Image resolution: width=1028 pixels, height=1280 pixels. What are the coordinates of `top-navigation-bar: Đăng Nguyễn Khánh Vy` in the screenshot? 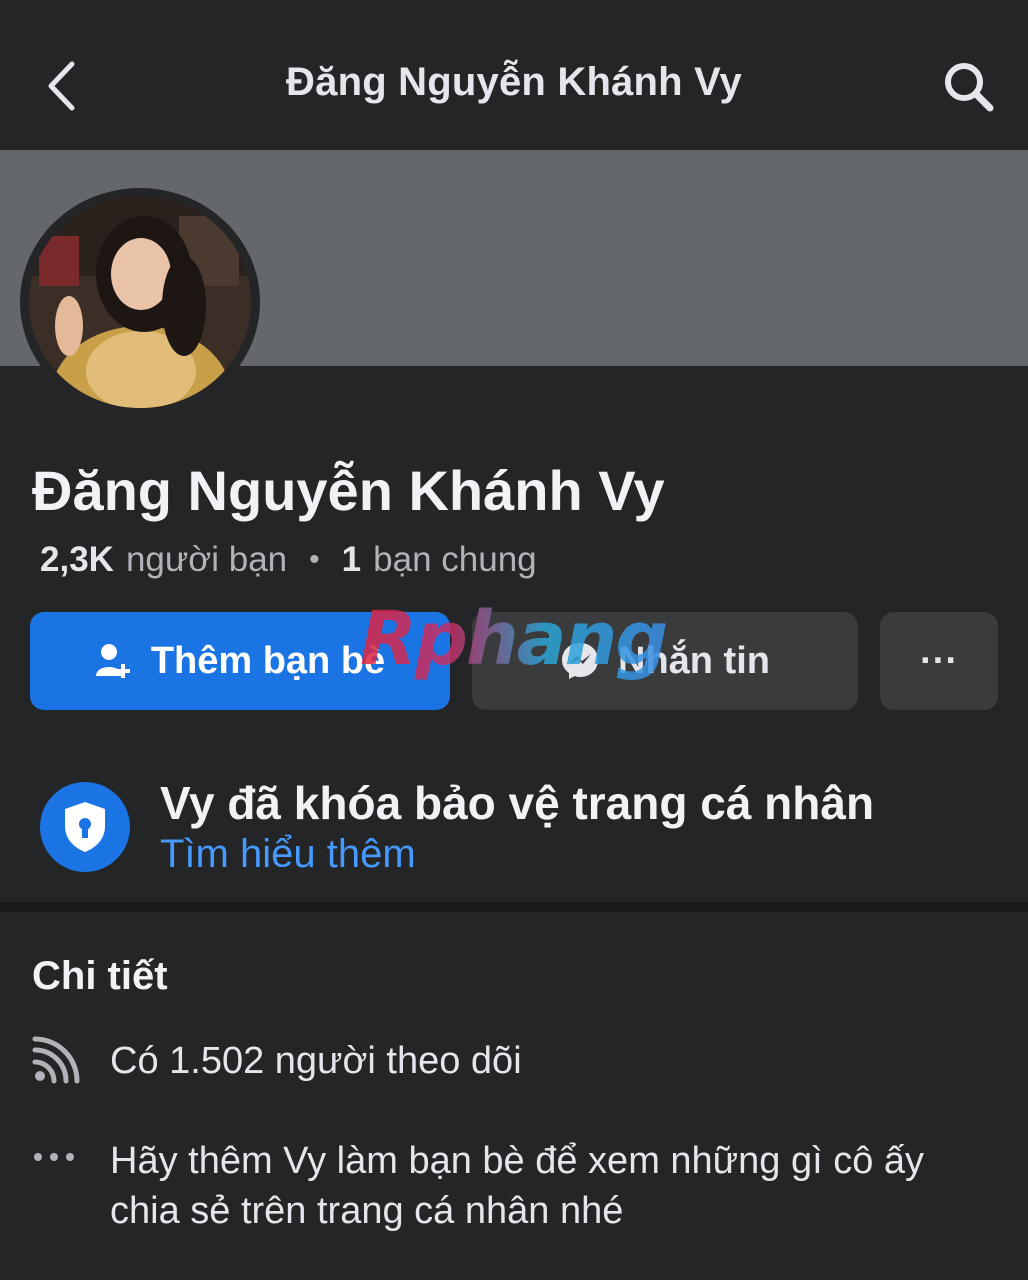 It's located at (514, 75).